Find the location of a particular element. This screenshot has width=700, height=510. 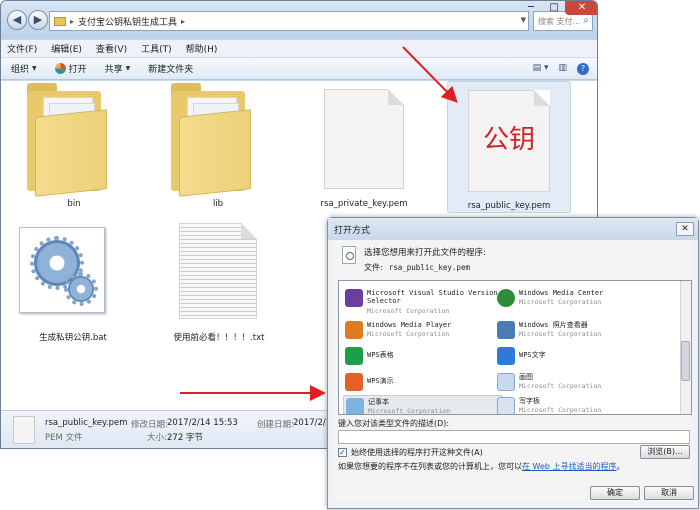

always-use-label: 始终使用选择的程序打开这种文件(A) is located at coordinates (417, 452).